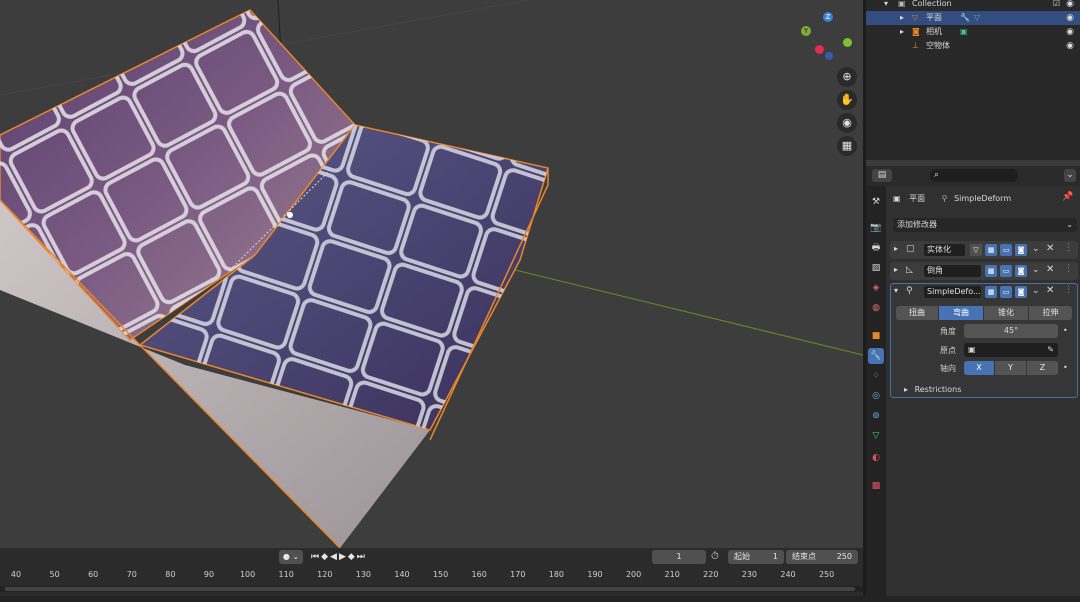 The image size is (1080, 602). I want to click on scene-tab-icon: ◈, so click(876, 288).